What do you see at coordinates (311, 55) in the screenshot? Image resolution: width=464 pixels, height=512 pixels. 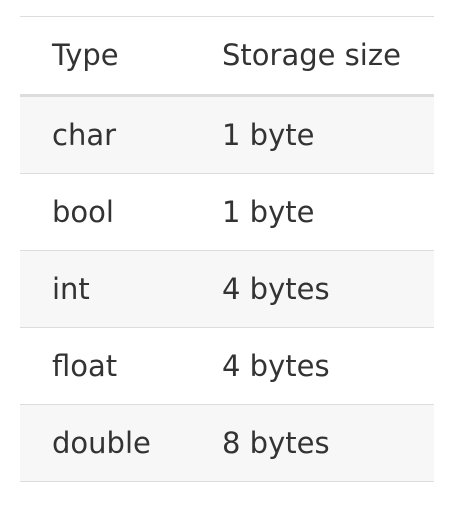 I see `table-header-storage-size: Storage size` at bounding box center [311, 55].